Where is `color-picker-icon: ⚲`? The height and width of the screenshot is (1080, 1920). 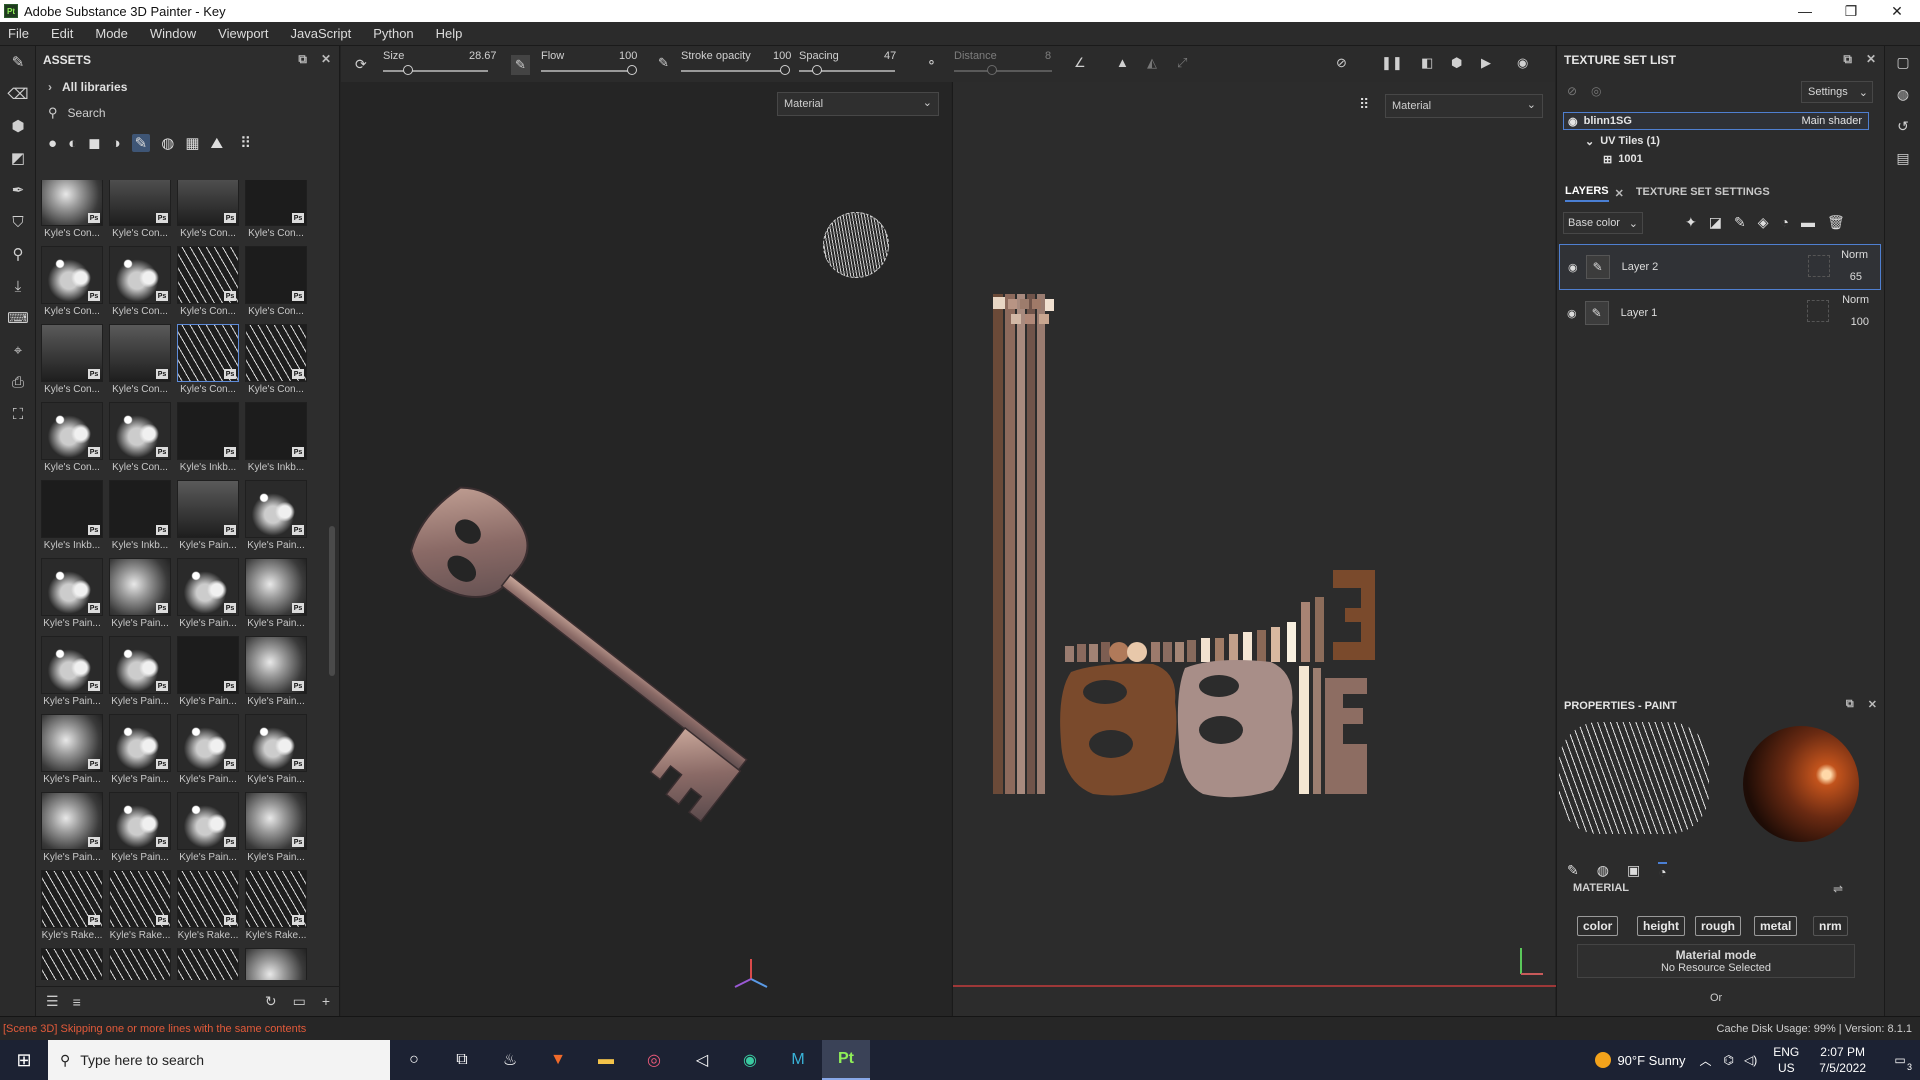 color-picker-icon: ⚲ is located at coordinates (18, 254).